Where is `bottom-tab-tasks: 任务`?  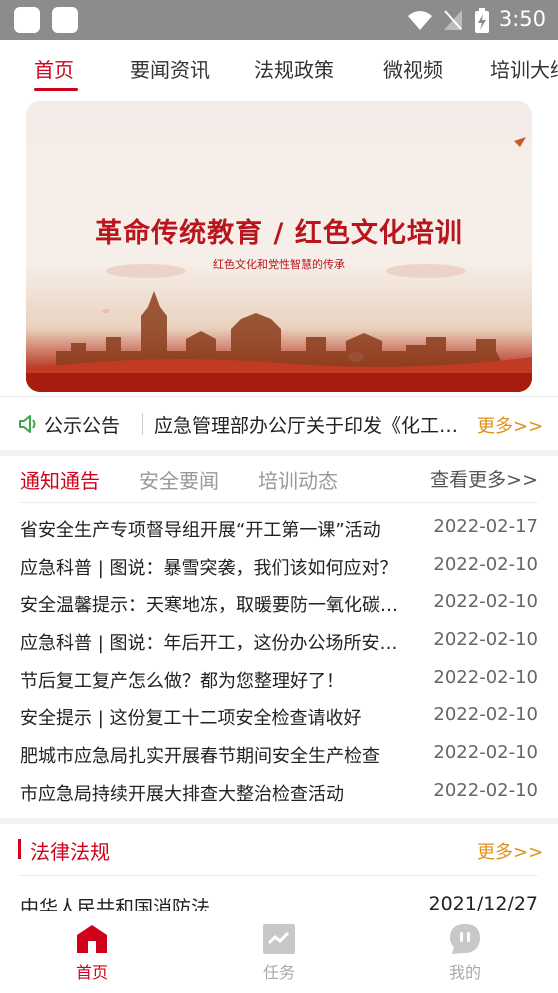
bottom-tab-tasks: 任务 is located at coordinates (279, 953).